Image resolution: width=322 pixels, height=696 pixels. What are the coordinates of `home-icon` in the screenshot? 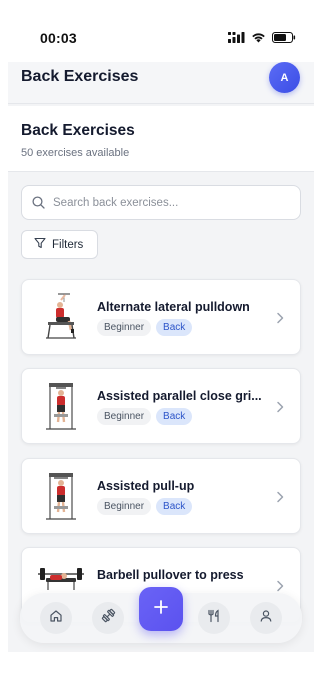 It's located at (56, 618).